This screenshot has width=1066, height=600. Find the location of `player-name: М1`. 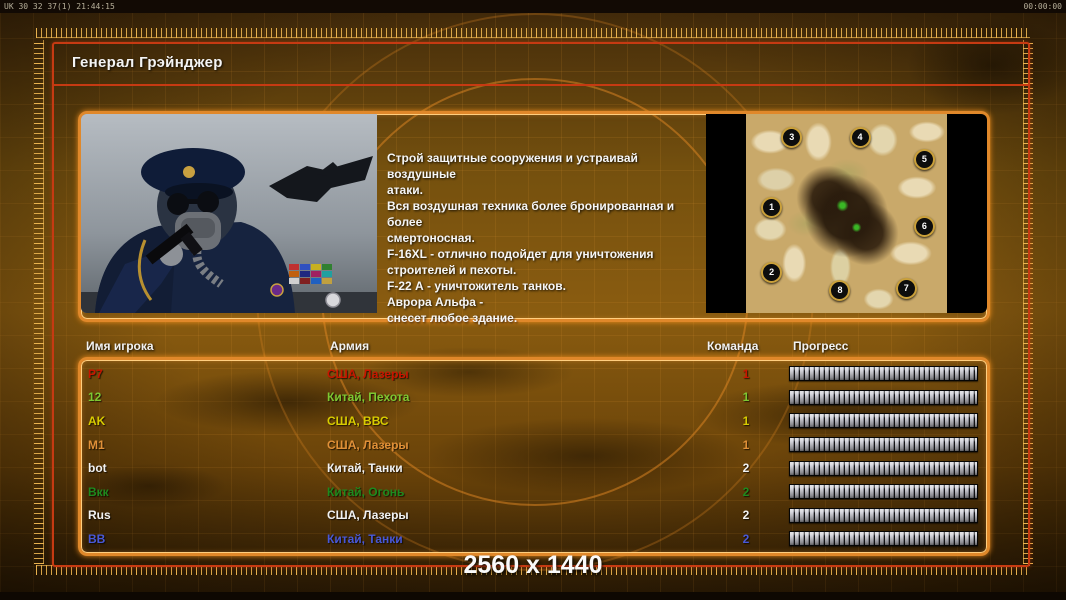

player-name: М1 is located at coordinates (96, 444).